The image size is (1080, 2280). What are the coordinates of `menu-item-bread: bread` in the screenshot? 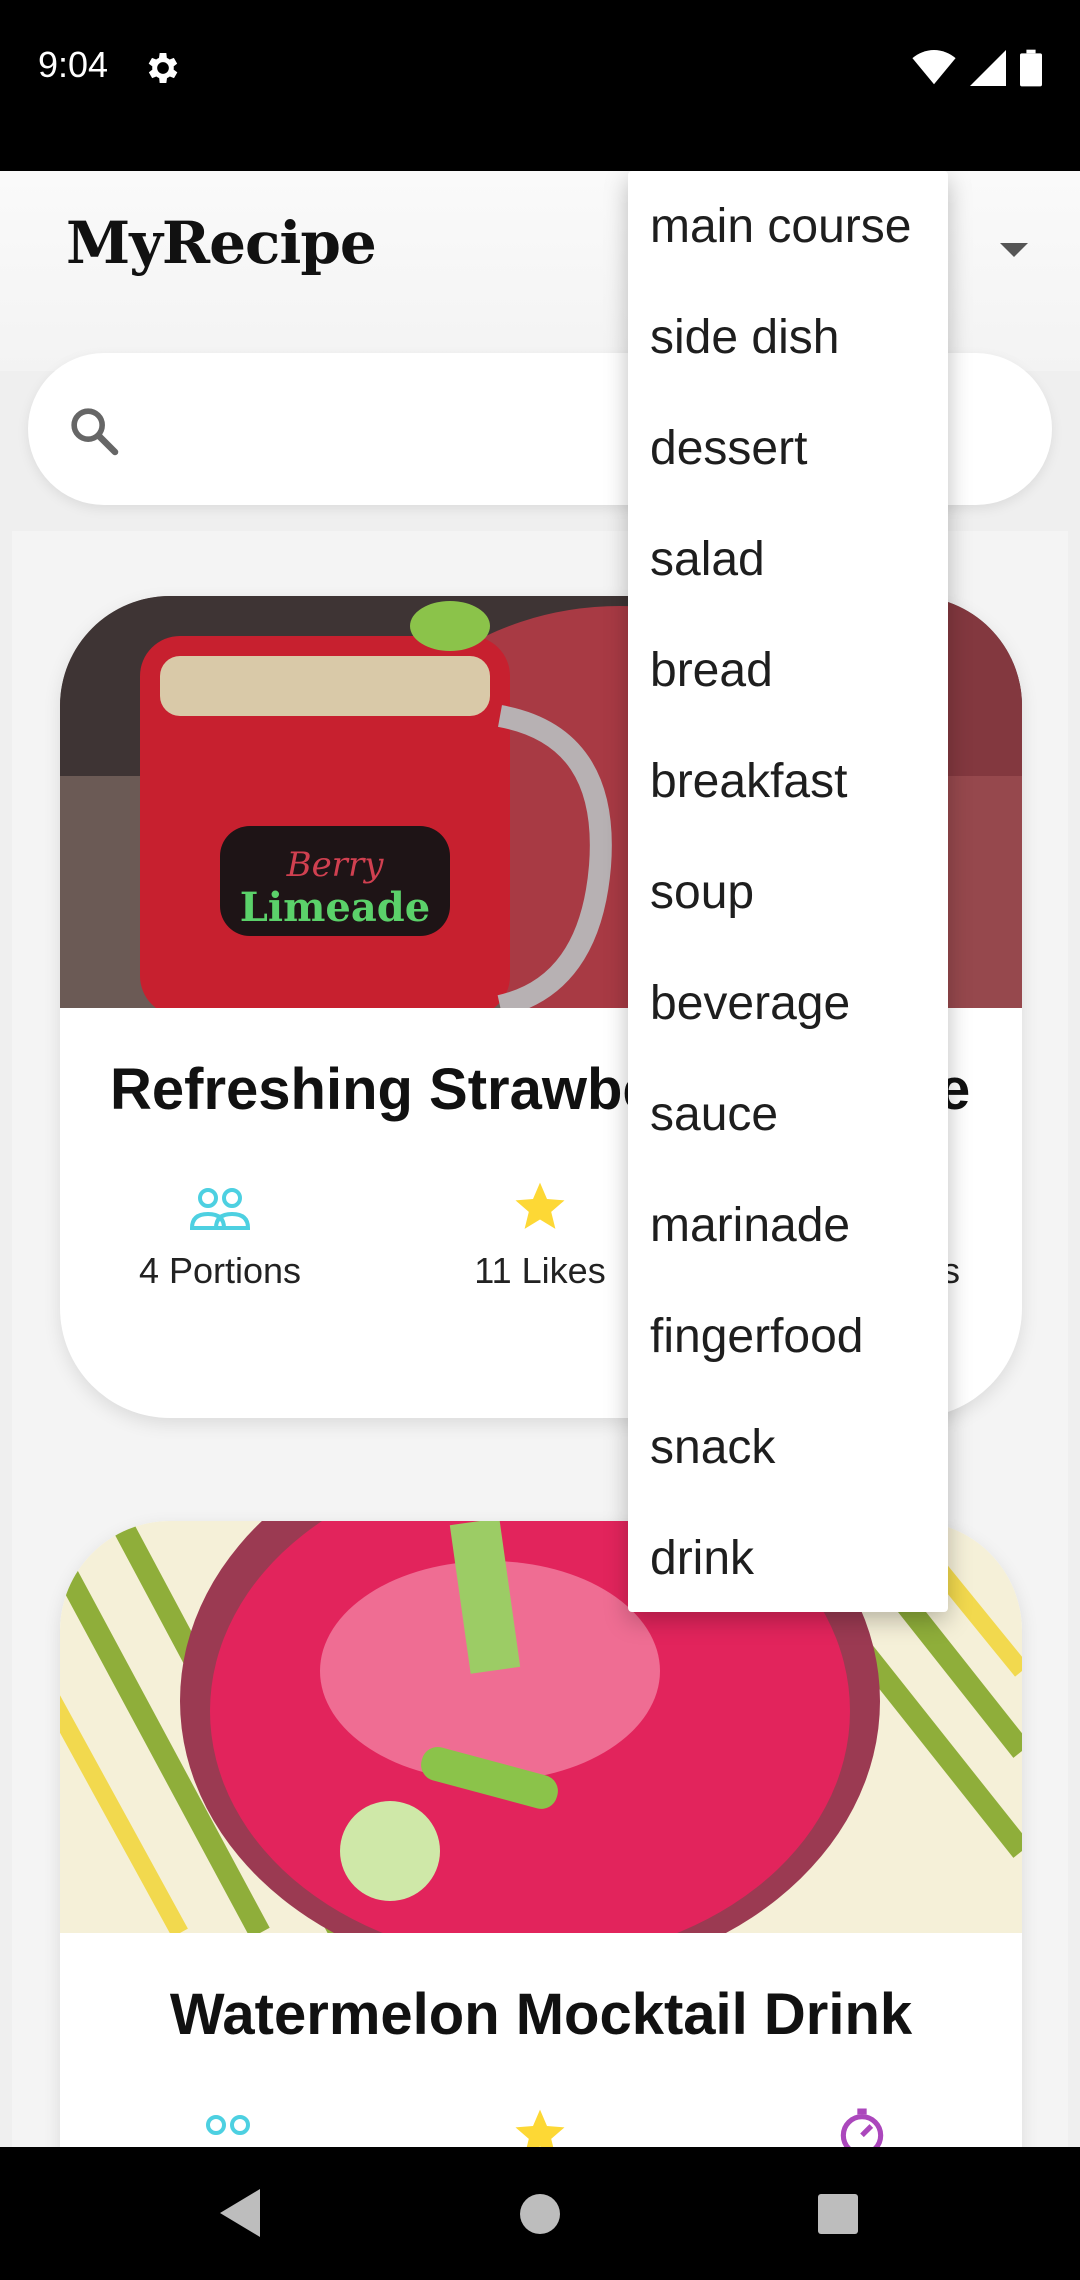 It's located at (788, 670).